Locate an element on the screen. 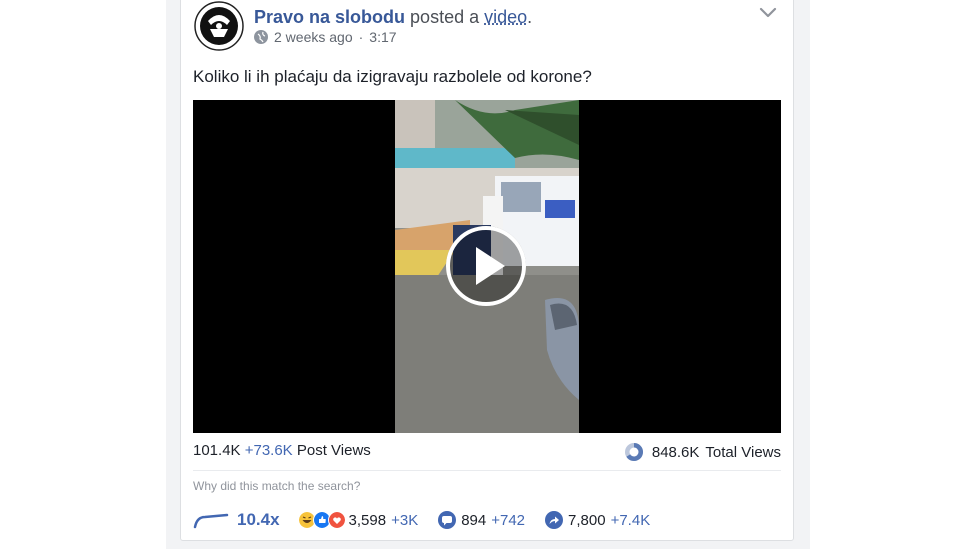 The width and height of the screenshot is (976, 549). trend-line-icon is located at coordinates (211, 521).